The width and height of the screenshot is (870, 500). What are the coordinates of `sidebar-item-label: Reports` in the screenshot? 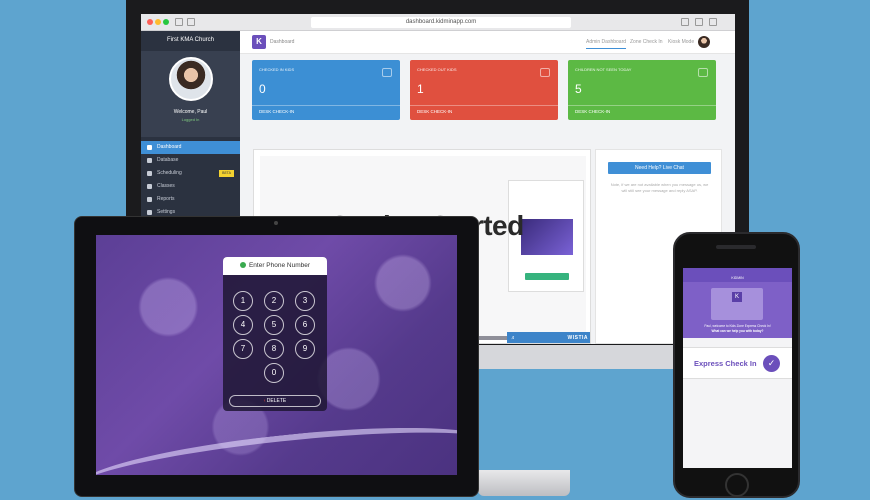 It's located at (166, 199).